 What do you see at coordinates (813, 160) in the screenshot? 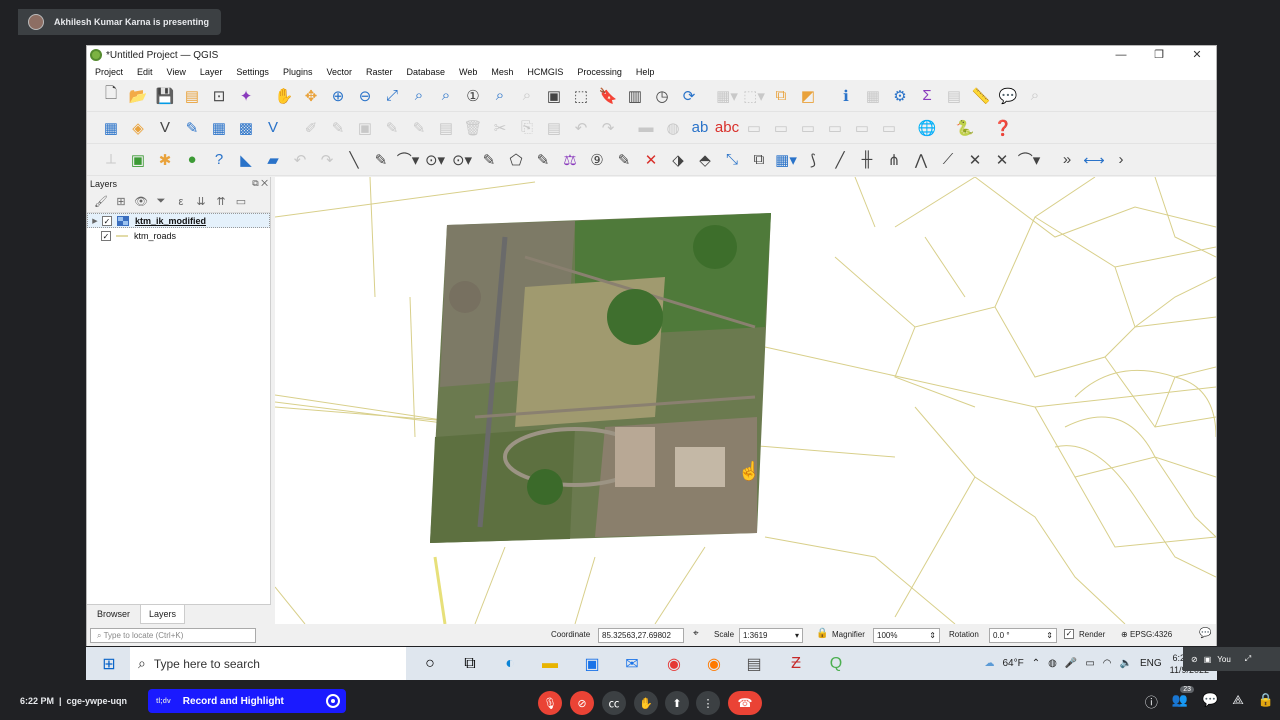
I see `trim-icon: ⟆` at bounding box center [813, 160].